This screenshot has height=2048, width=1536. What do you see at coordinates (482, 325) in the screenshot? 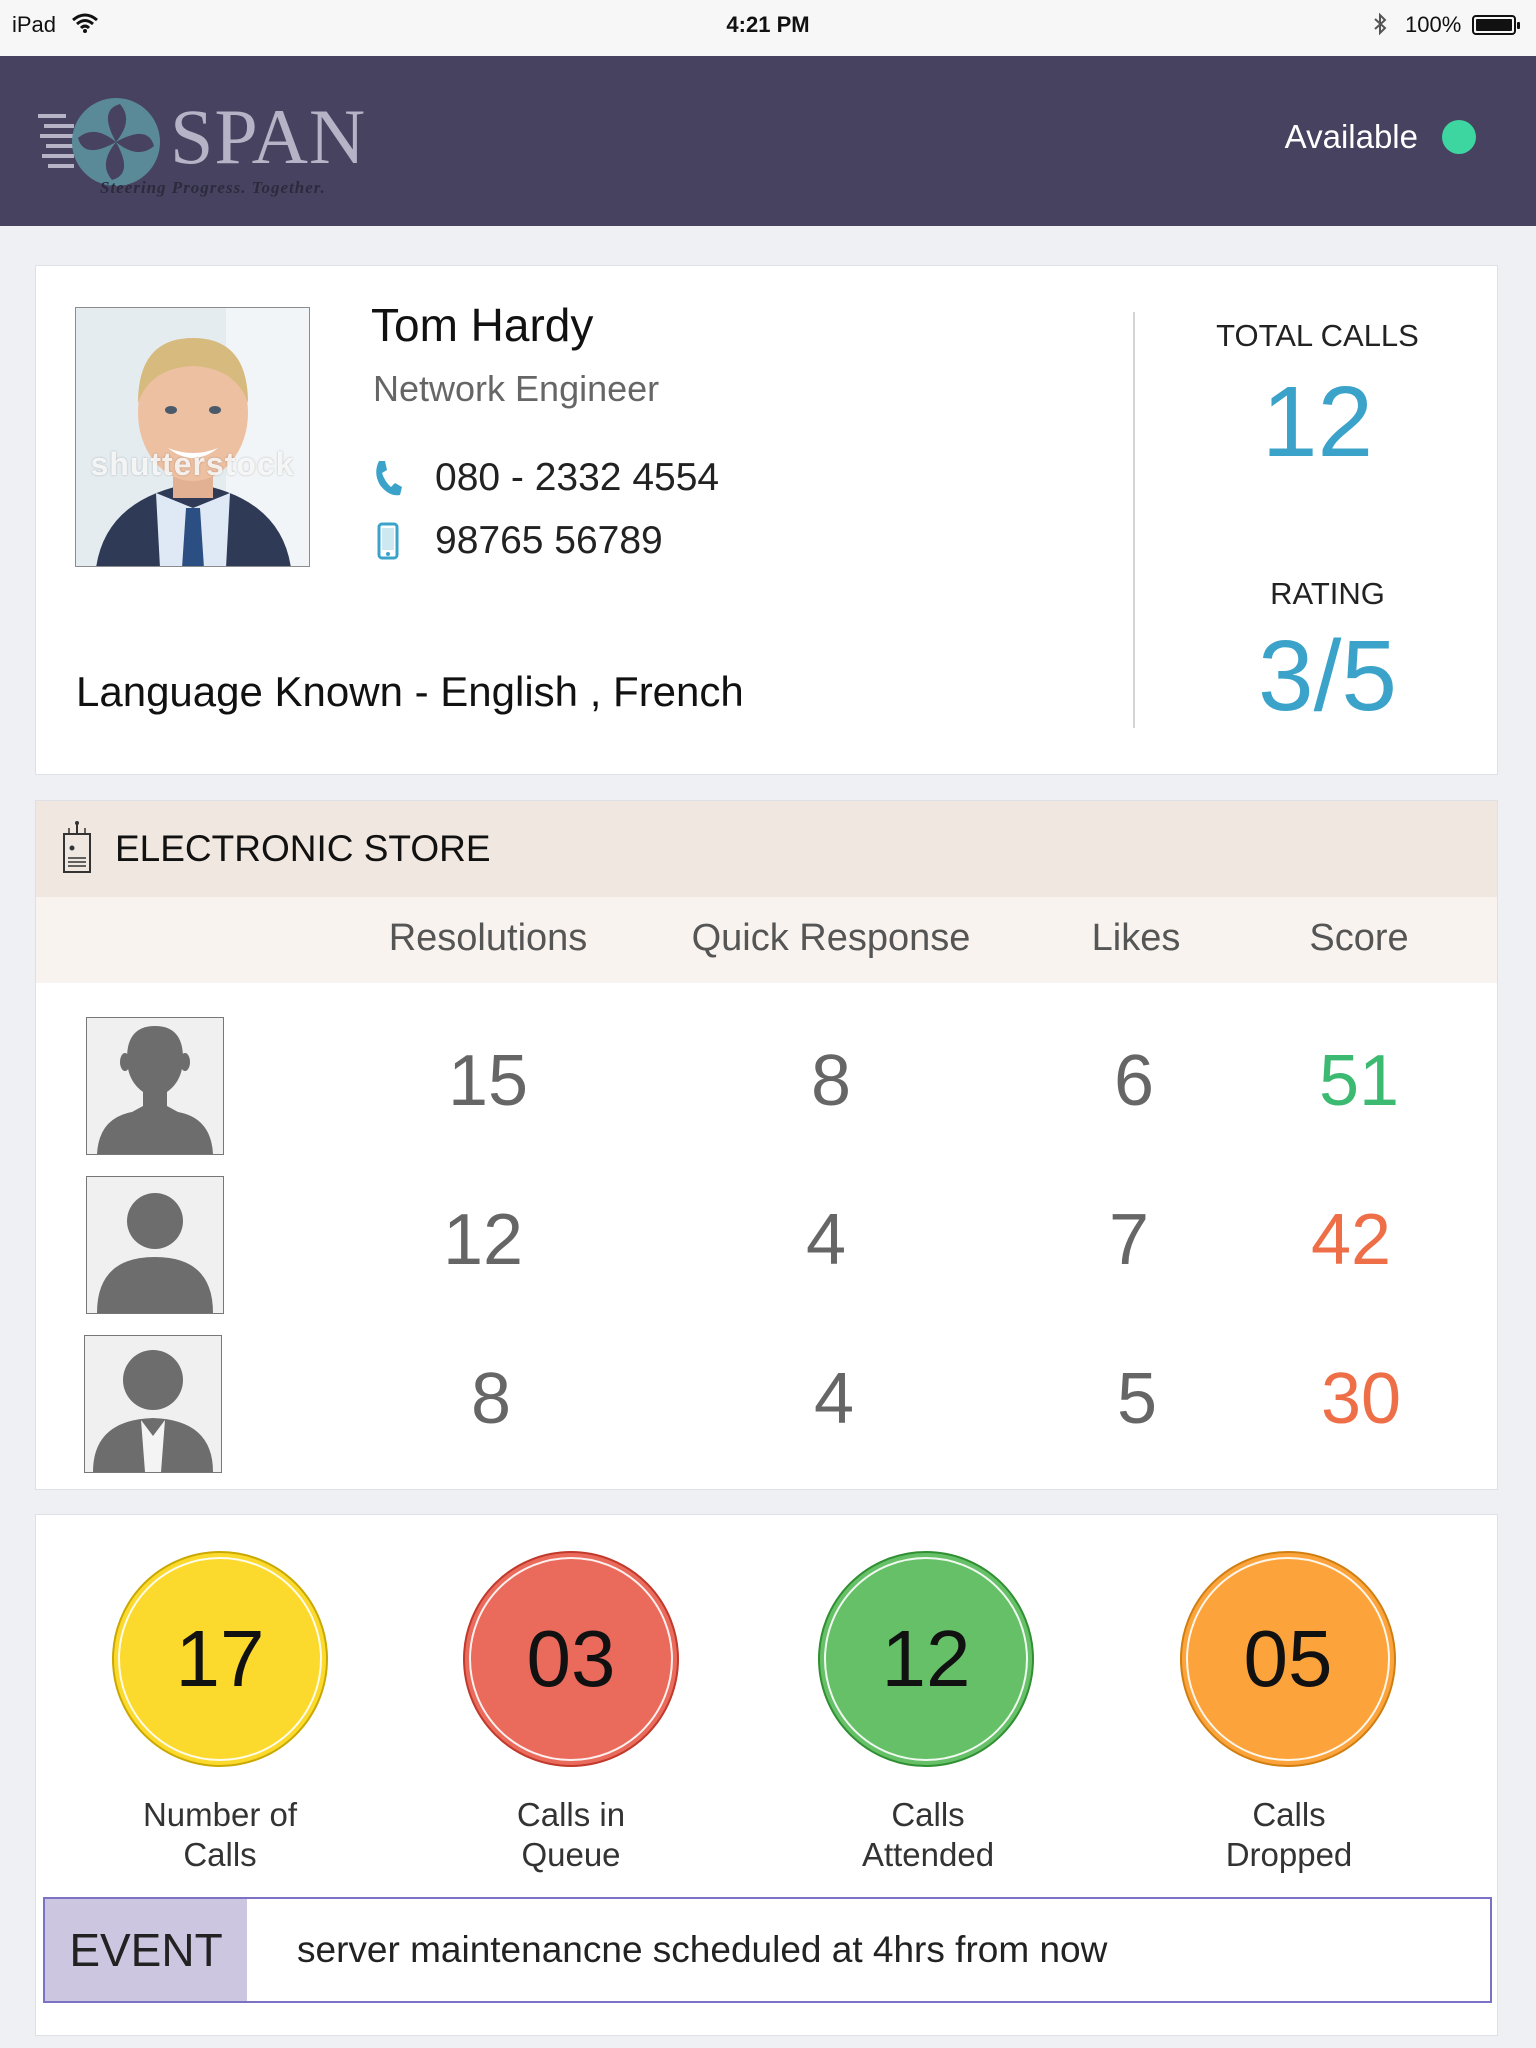
I see `agent-name: Tom Hardy` at bounding box center [482, 325].